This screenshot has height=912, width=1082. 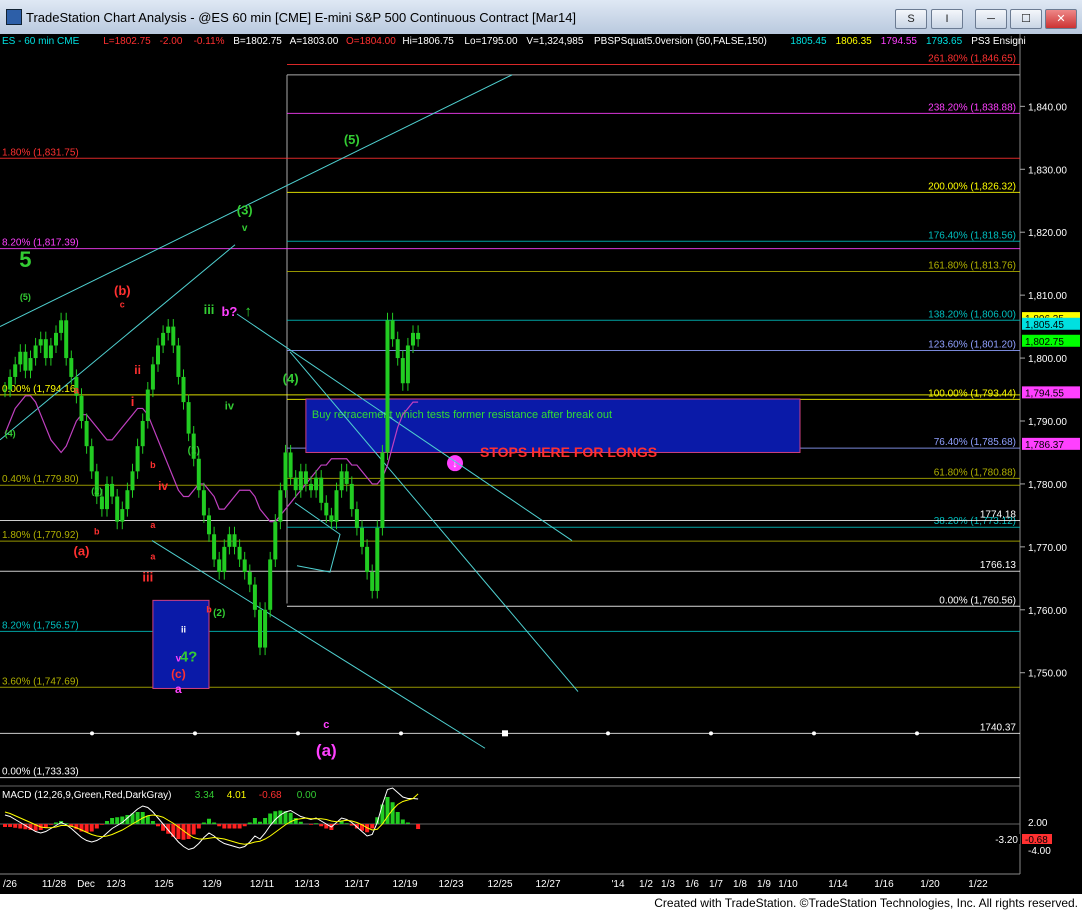 What do you see at coordinates (884, 884) in the screenshot?
I see `date-axis-label: 1/16` at bounding box center [884, 884].